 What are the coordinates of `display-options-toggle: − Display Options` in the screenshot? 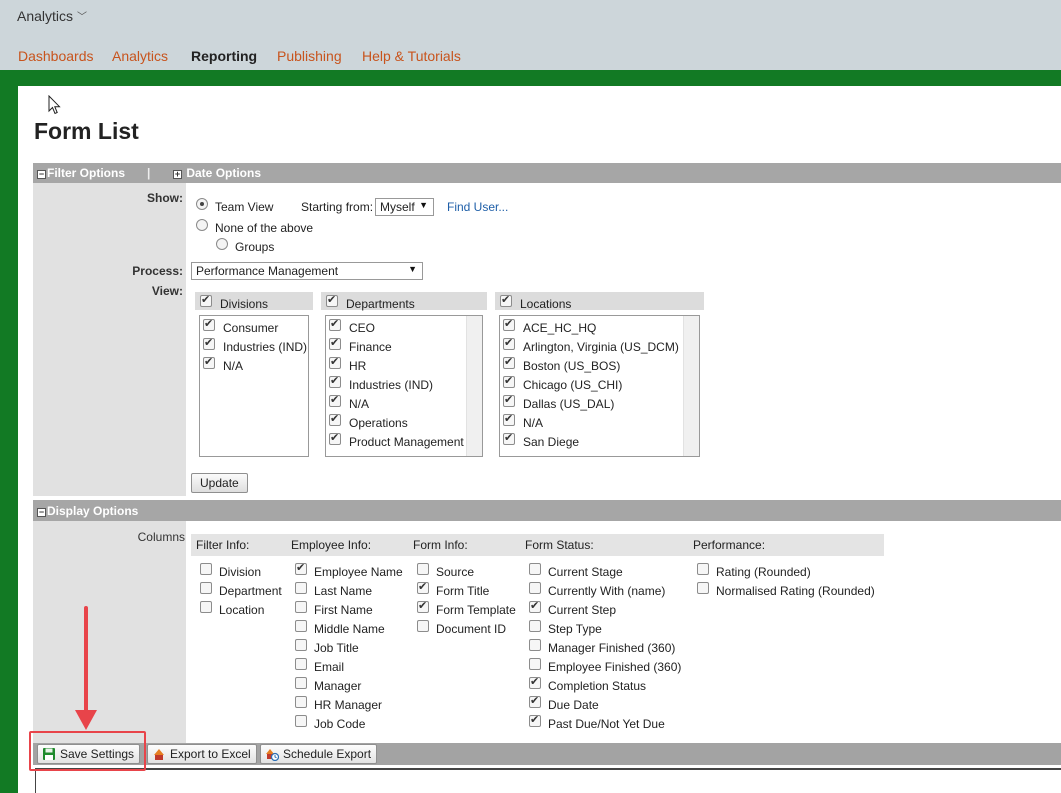 It's located at (87, 511).